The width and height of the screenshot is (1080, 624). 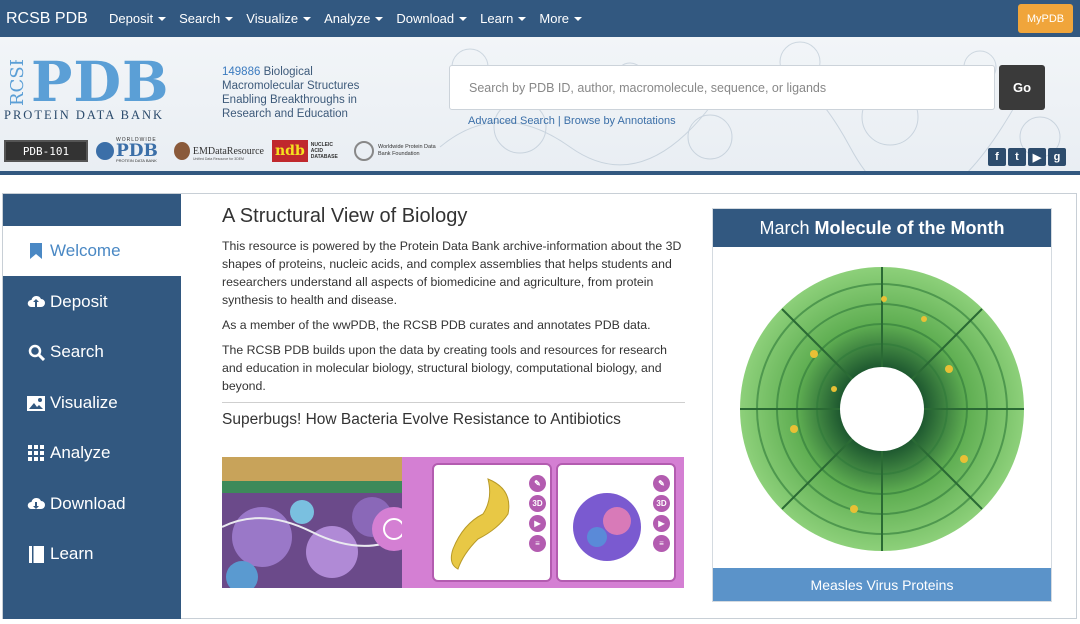 I want to click on nav-learn-label: Learn, so click(x=497, y=18).